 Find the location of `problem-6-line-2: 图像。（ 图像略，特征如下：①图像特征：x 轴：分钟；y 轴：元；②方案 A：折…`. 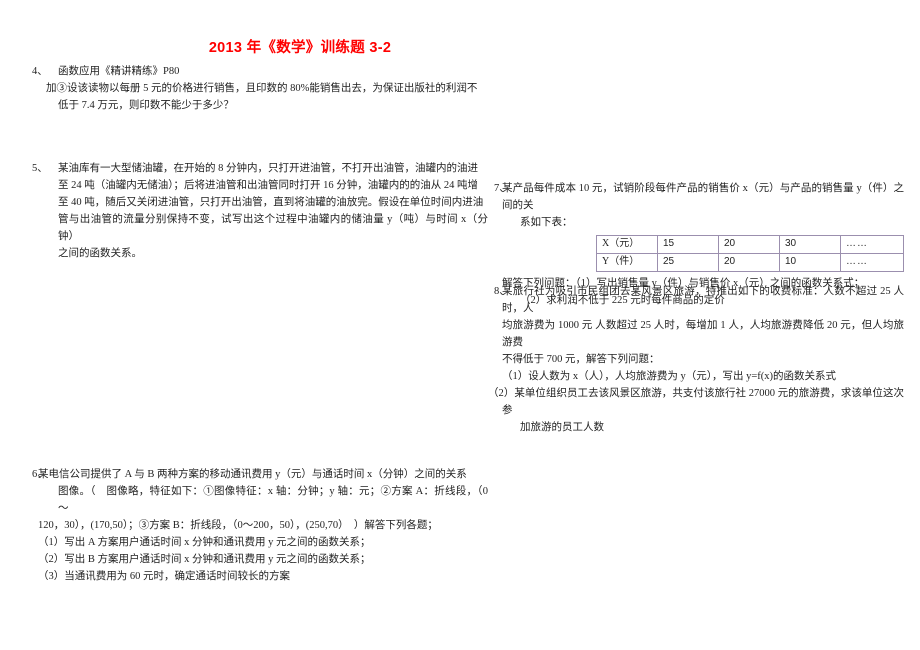

problem-6-line-2: 图像。（ 图像略，特征如下：①图像特征：x 轴：分钟；y 轴：元；②方案 A：折… is located at coordinates (273, 500).